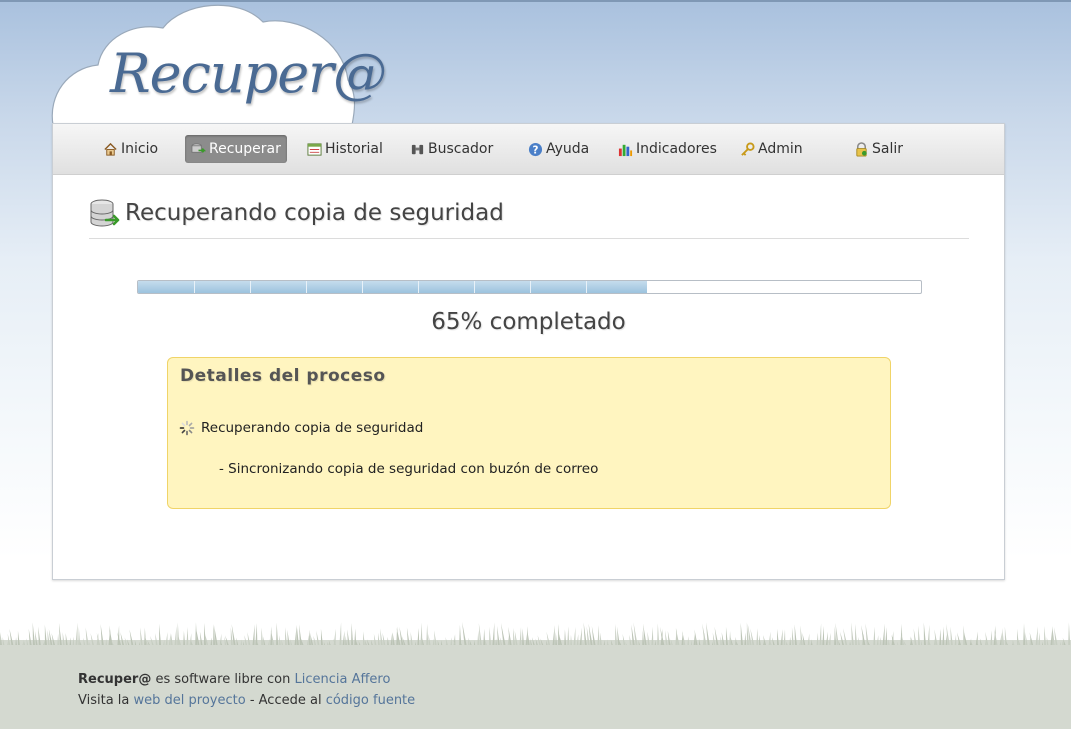 The image size is (1071, 729). I want to click on progress-fill, so click(392, 287).